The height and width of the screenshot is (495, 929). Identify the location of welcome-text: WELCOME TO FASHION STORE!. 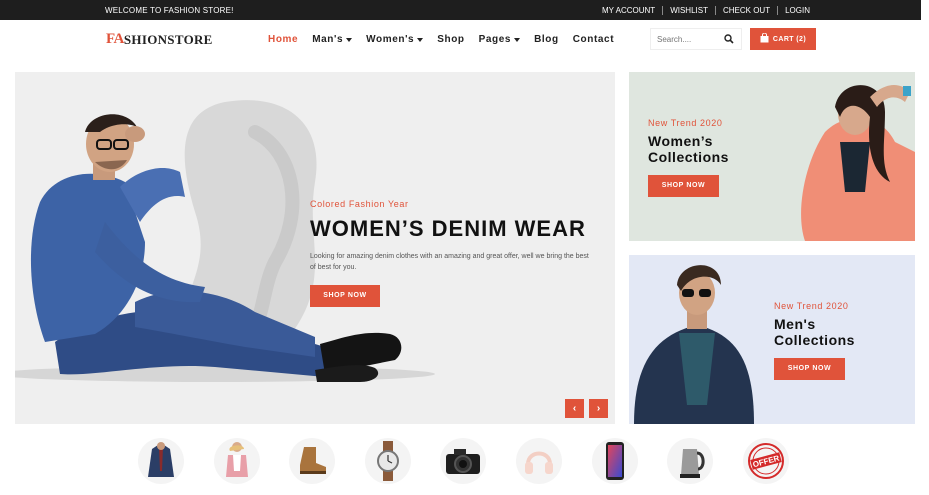
(169, 10).